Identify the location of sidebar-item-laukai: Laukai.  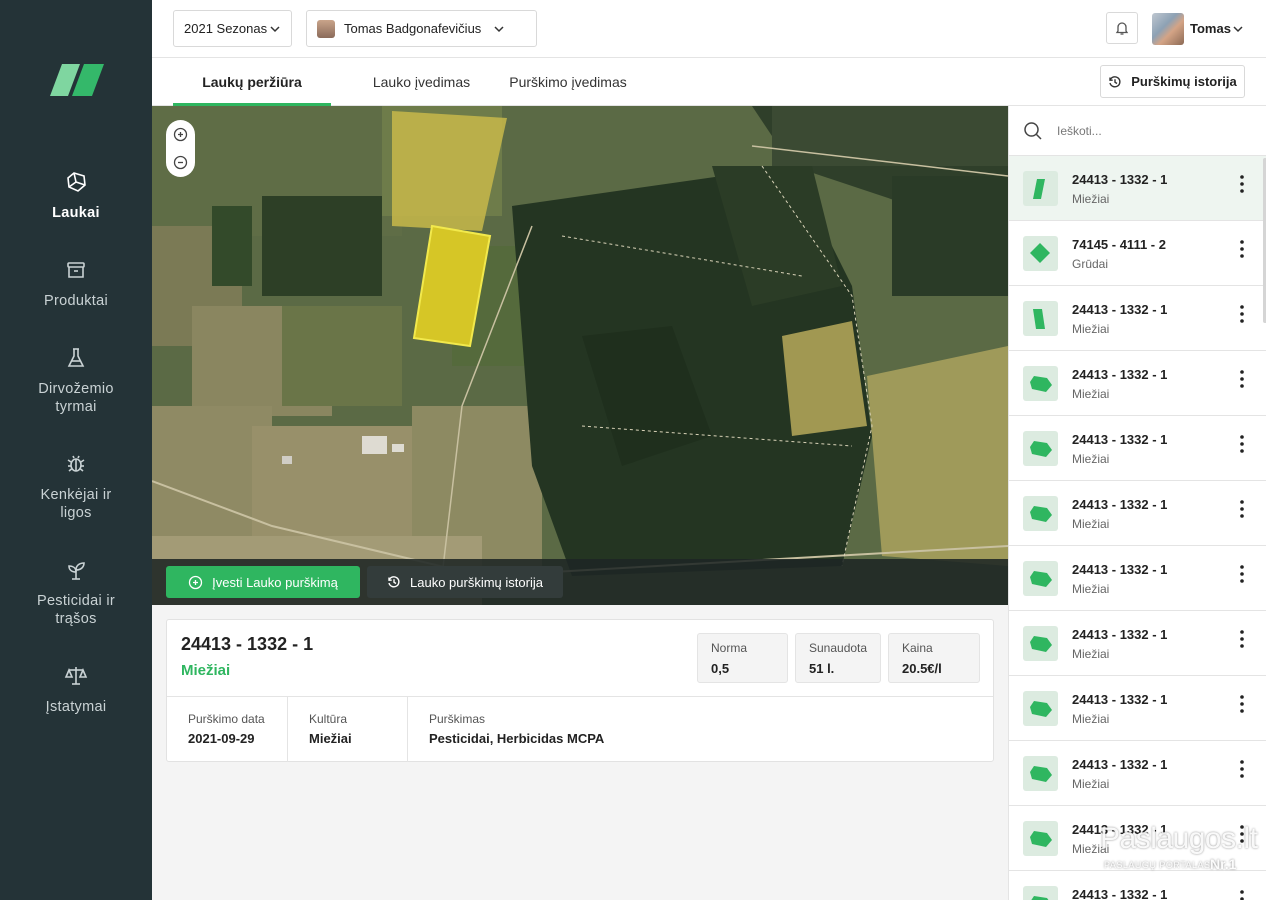
(76, 196).